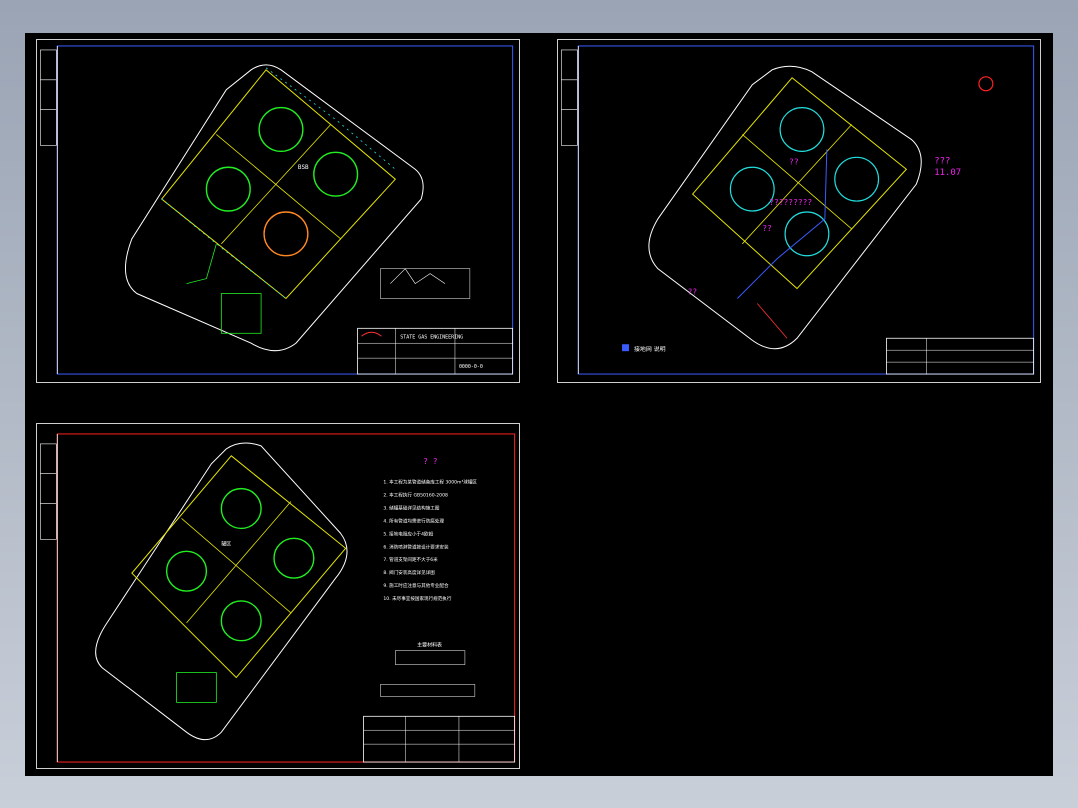 Image resolution: width=1078 pixels, height=808 pixels. Describe the element at coordinates (794, 161) in the screenshot. I see `annotation-q1: ??` at that location.